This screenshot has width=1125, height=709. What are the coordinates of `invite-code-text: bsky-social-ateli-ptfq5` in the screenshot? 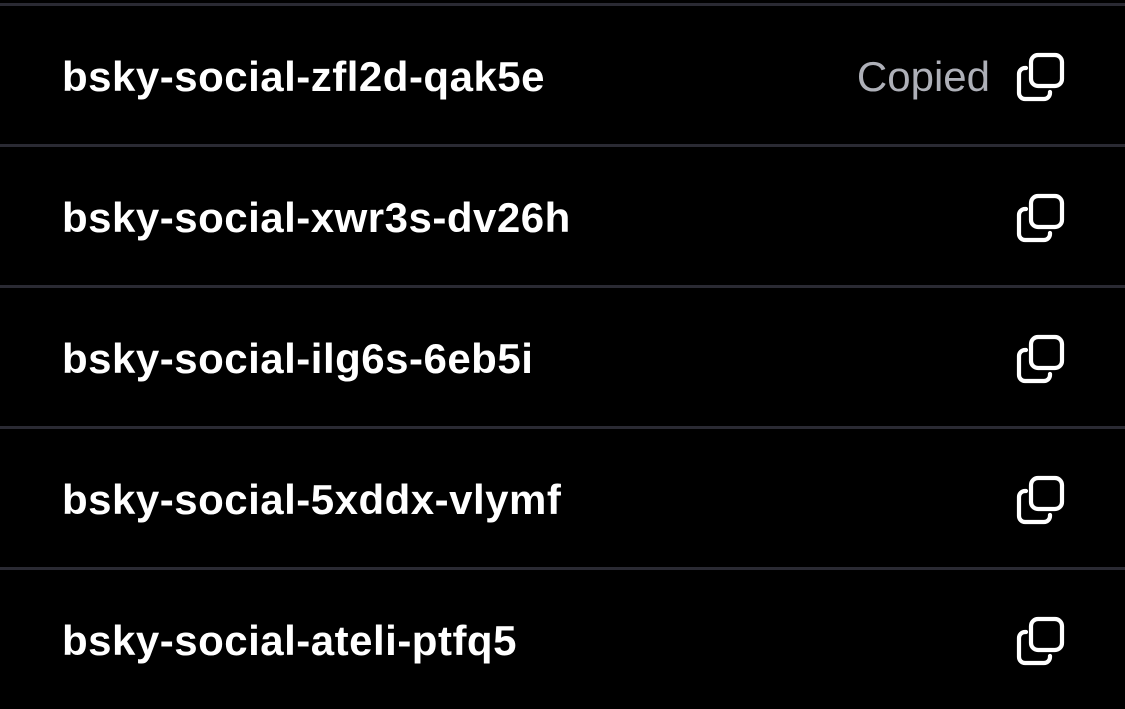 It's located at (289, 640).